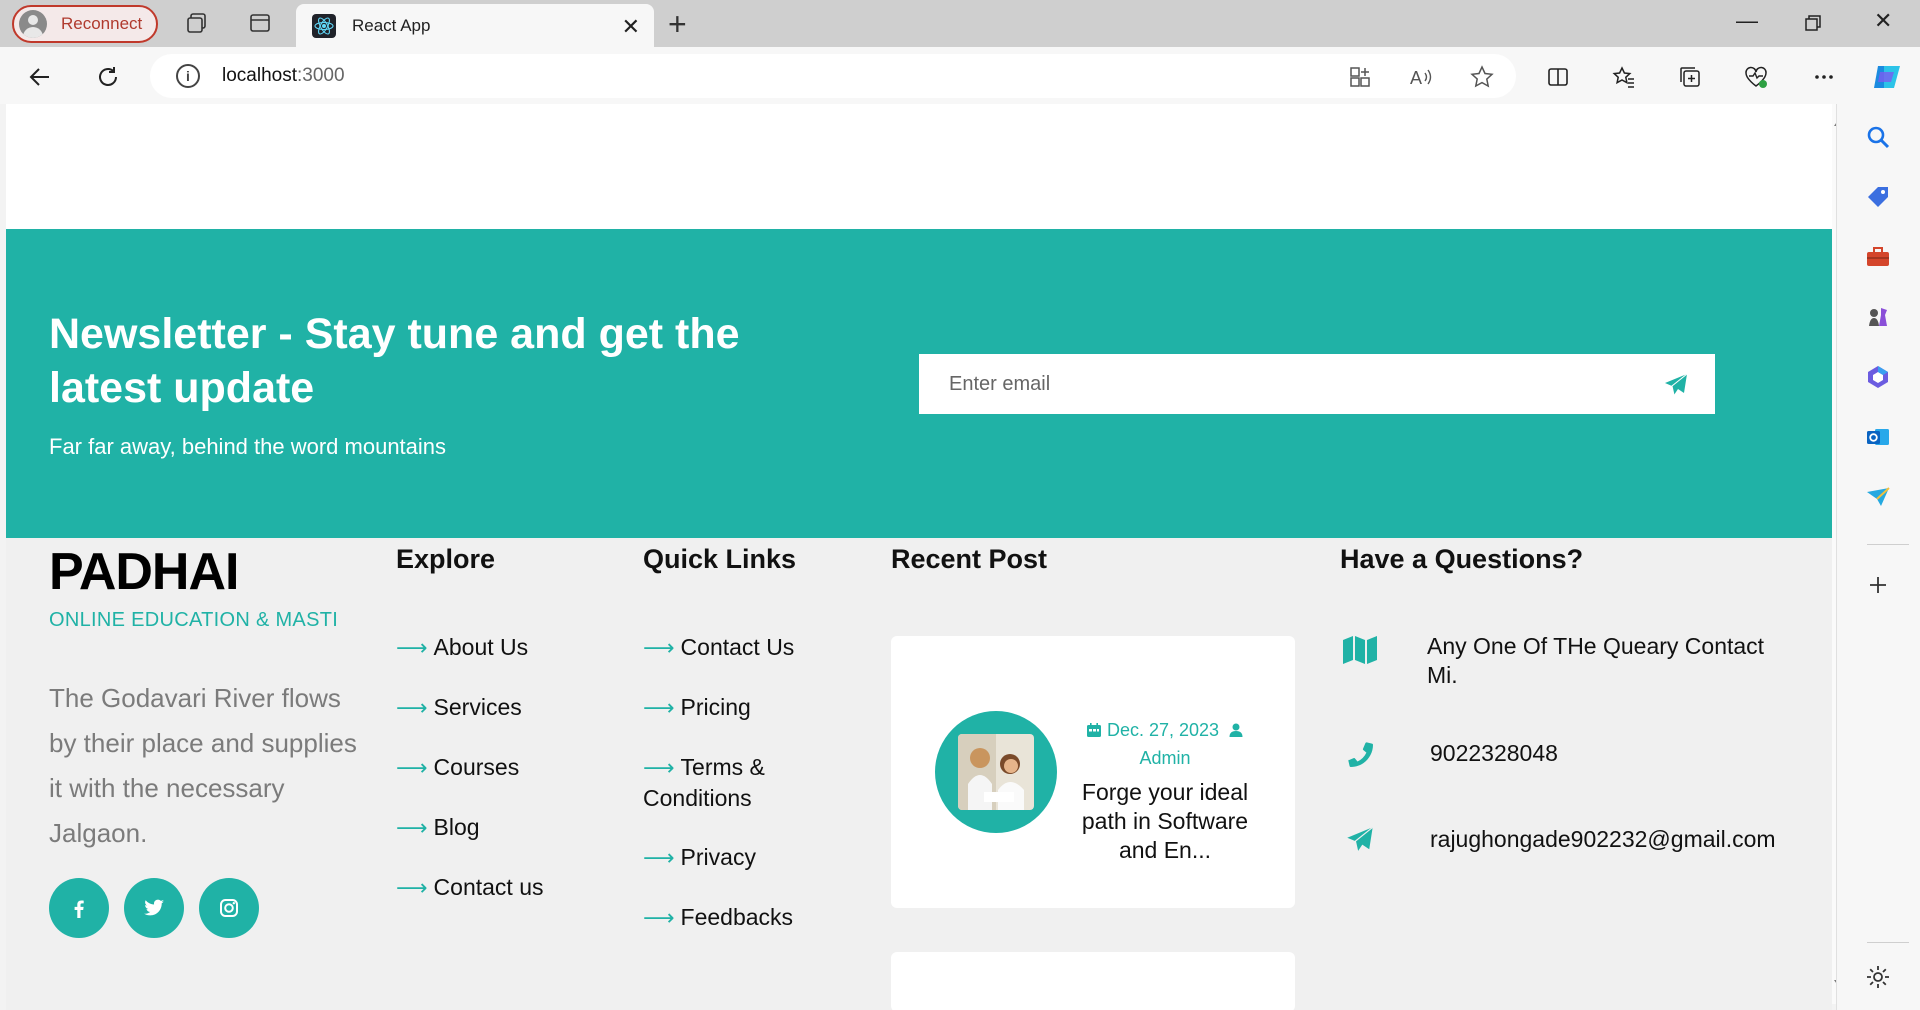  I want to click on url-field: i localhost:3000, so click(833, 76).